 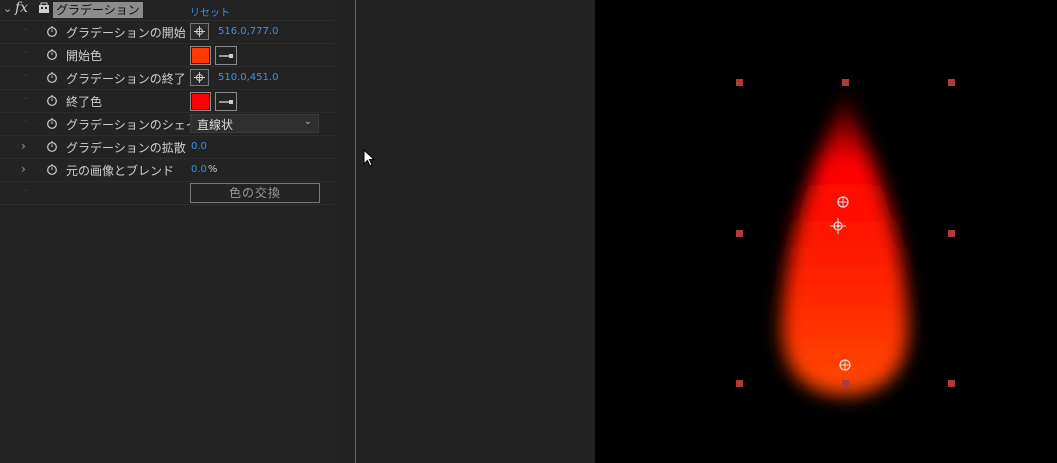 What do you see at coordinates (199, 169) in the screenshot?
I see `blend-value: 0.0` at bounding box center [199, 169].